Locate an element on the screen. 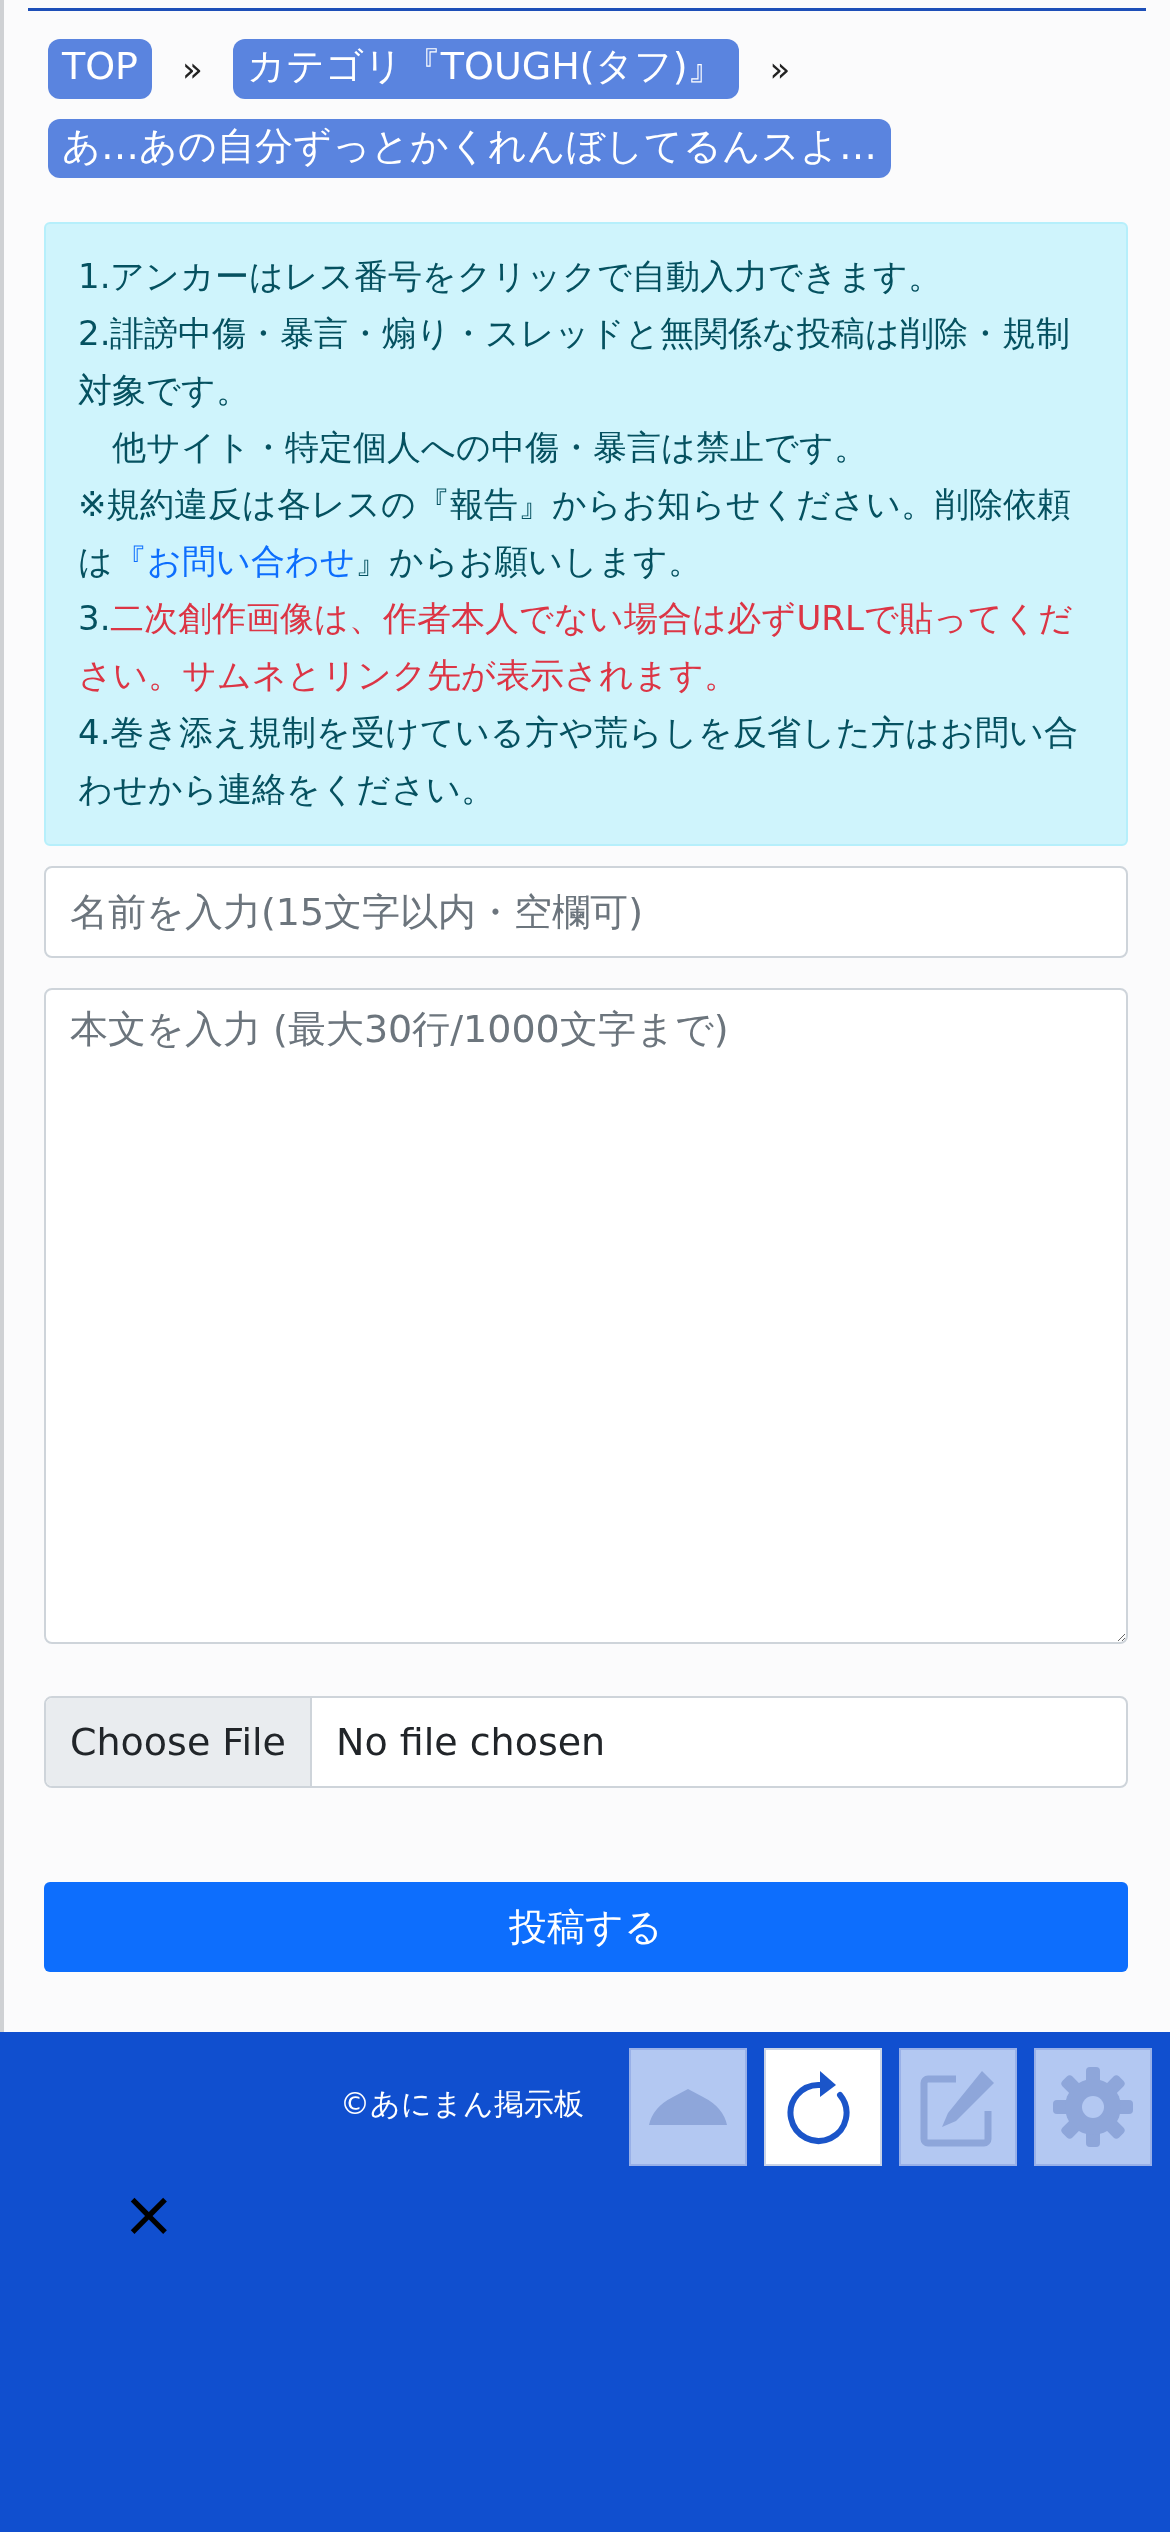 The height and width of the screenshot is (2532, 1170). reload-button is located at coordinates (823, 2107).